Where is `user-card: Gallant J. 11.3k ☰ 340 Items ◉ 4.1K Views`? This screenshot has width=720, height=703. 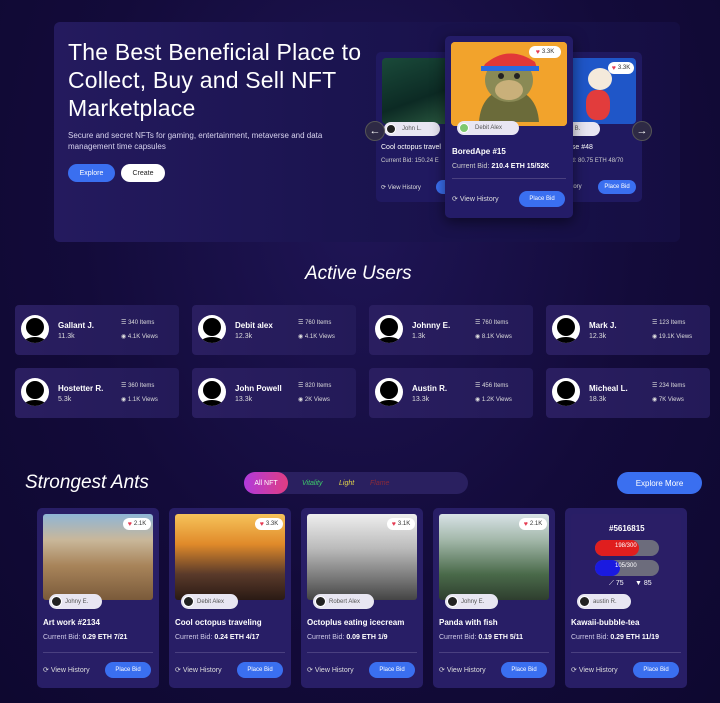 user-card: Gallant J. 11.3k ☰ 340 Items ◉ 4.1K Views is located at coordinates (97, 330).